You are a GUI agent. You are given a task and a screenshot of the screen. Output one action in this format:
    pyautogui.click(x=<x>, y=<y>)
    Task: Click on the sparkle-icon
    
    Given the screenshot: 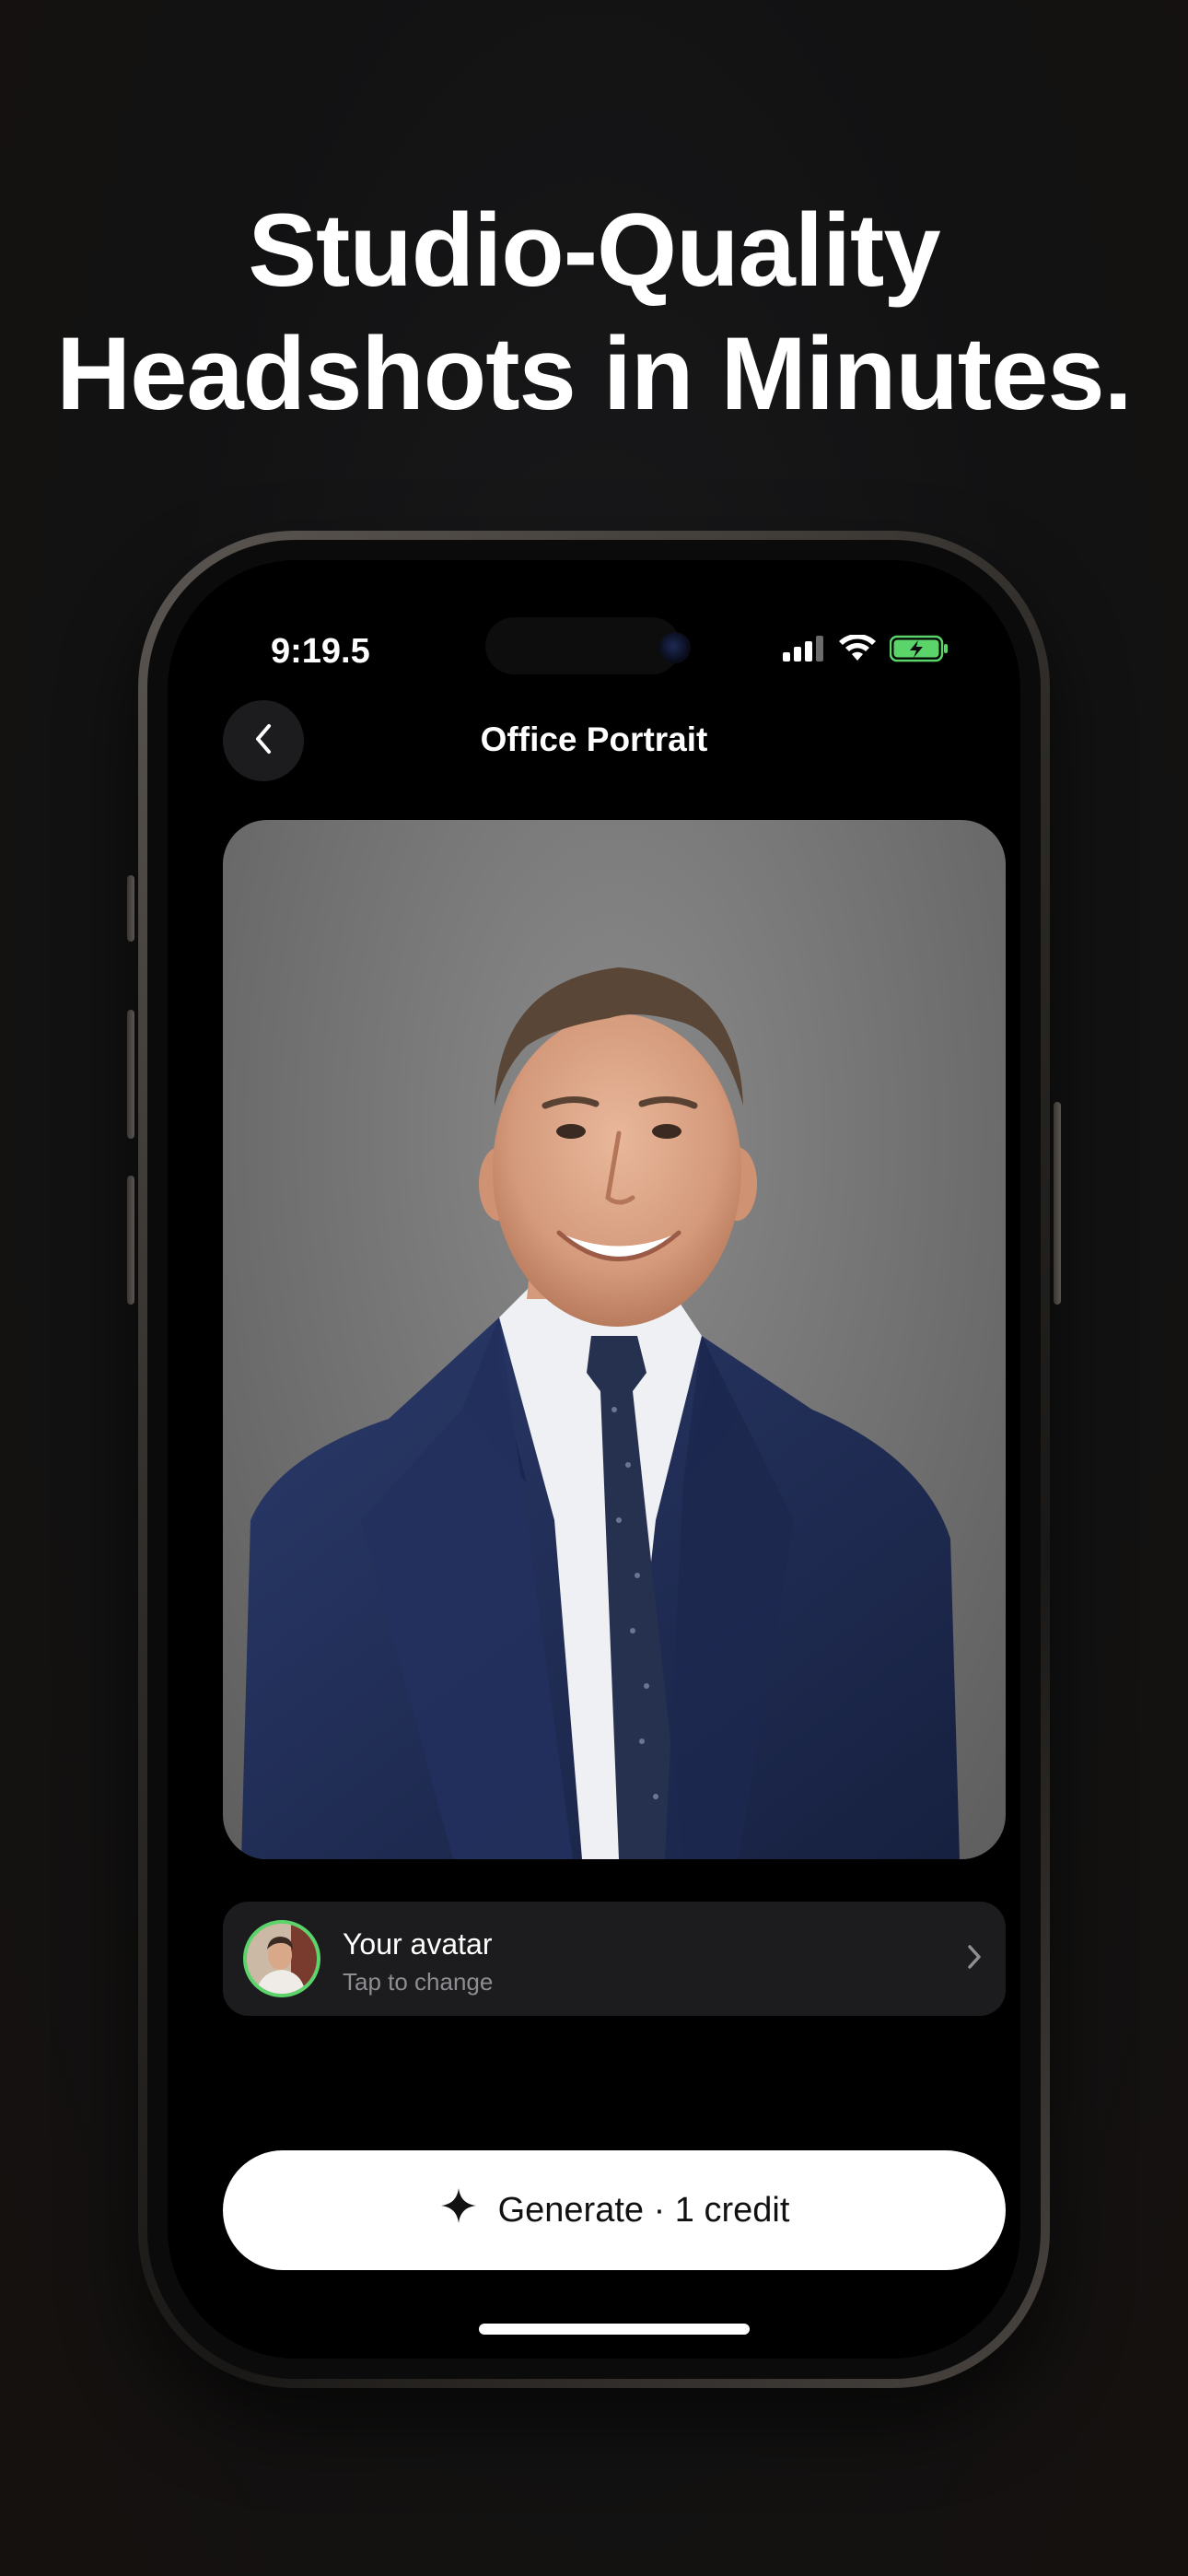 What is the action you would take?
    pyautogui.click(x=458, y=2210)
    